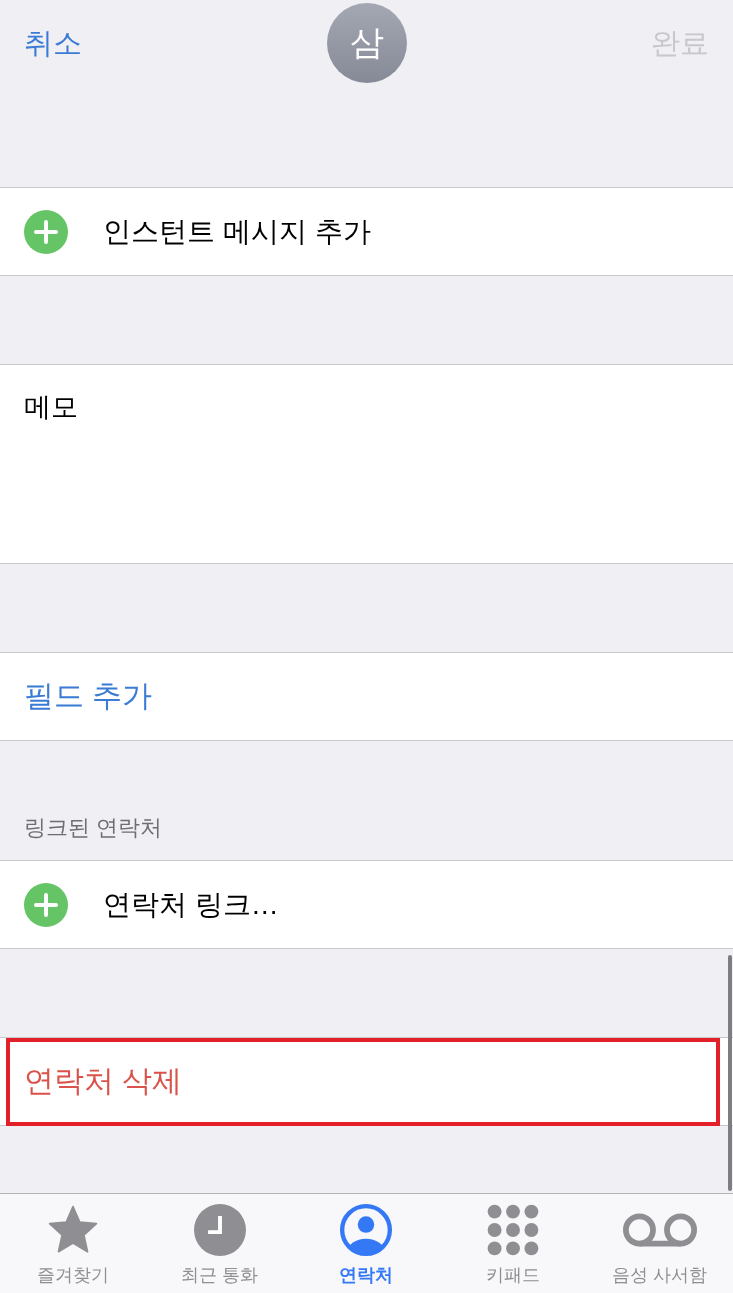 This screenshot has height=1293, width=733. I want to click on tab: 즐겨찾기, so click(73, 1243).